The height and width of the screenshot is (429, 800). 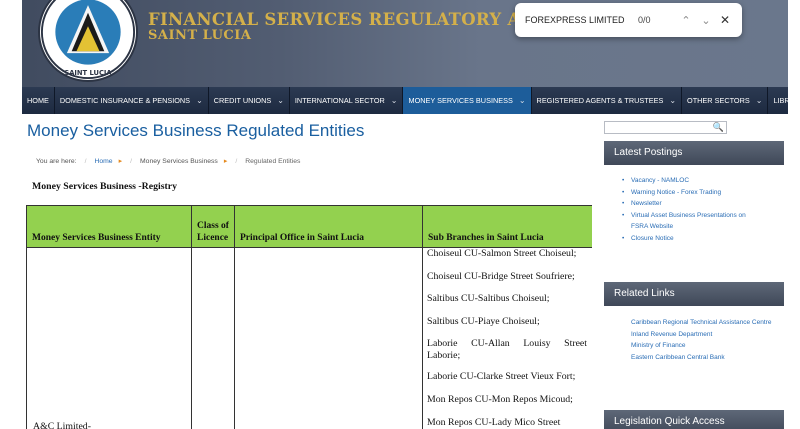 I want to click on posting-link: • Vacancy - NAMLOC, so click(x=694, y=181).